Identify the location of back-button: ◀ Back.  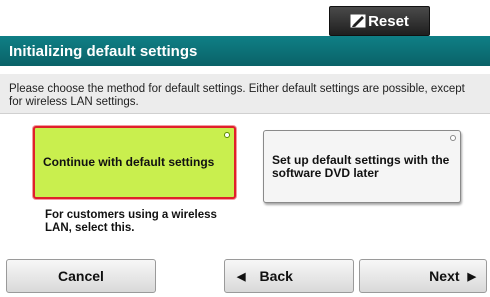
(289, 276).